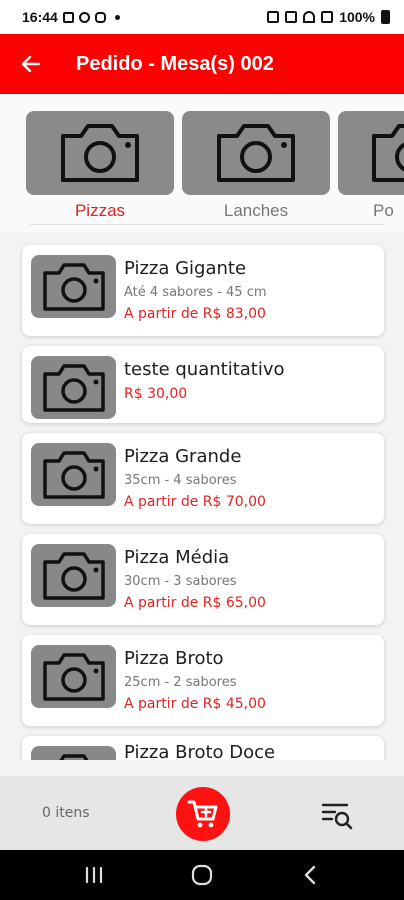  Describe the element at coordinates (177, 557) in the screenshot. I see `product-name: Pizza Média` at that location.